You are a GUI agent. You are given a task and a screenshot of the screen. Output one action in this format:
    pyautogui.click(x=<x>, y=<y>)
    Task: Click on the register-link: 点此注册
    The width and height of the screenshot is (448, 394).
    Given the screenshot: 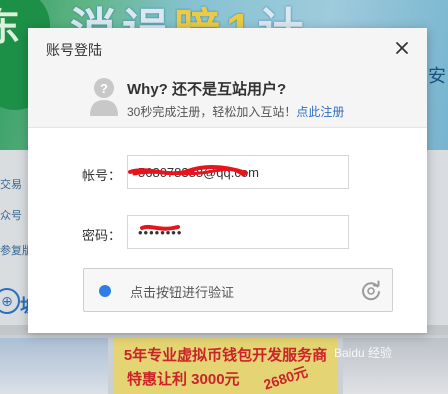 What is the action you would take?
    pyautogui.click(x=320, y=112)
    